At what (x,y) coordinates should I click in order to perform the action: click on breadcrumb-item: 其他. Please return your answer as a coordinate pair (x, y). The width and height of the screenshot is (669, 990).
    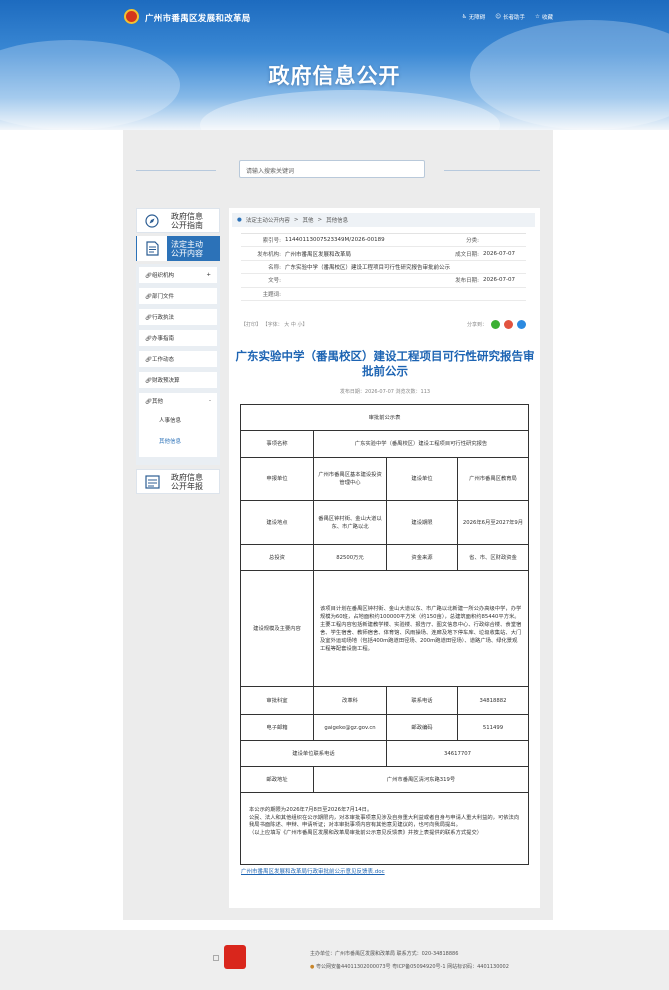
    Looking at the image, I should click on (307, 220).